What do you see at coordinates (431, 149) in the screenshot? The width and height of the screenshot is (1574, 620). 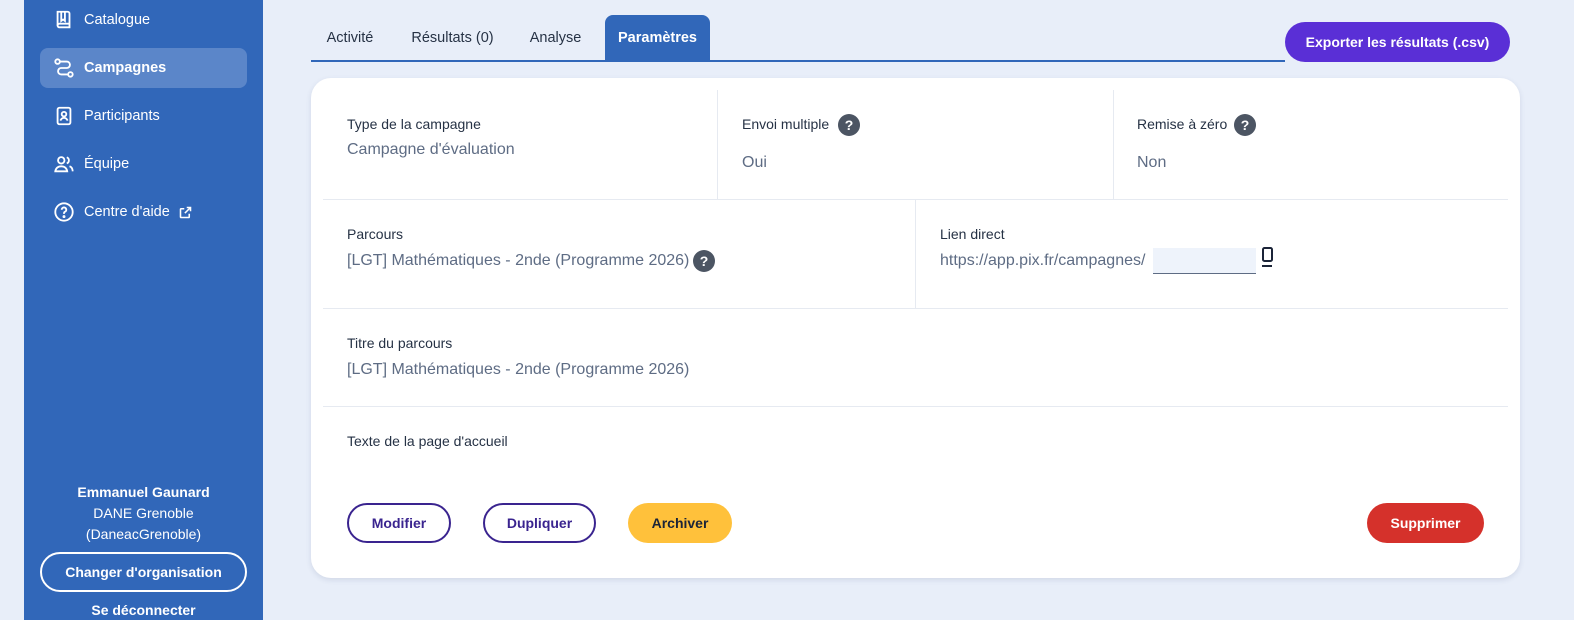 I see `campaign-type-value: Campagne d'évaluation` at bounding box center [431, 149].